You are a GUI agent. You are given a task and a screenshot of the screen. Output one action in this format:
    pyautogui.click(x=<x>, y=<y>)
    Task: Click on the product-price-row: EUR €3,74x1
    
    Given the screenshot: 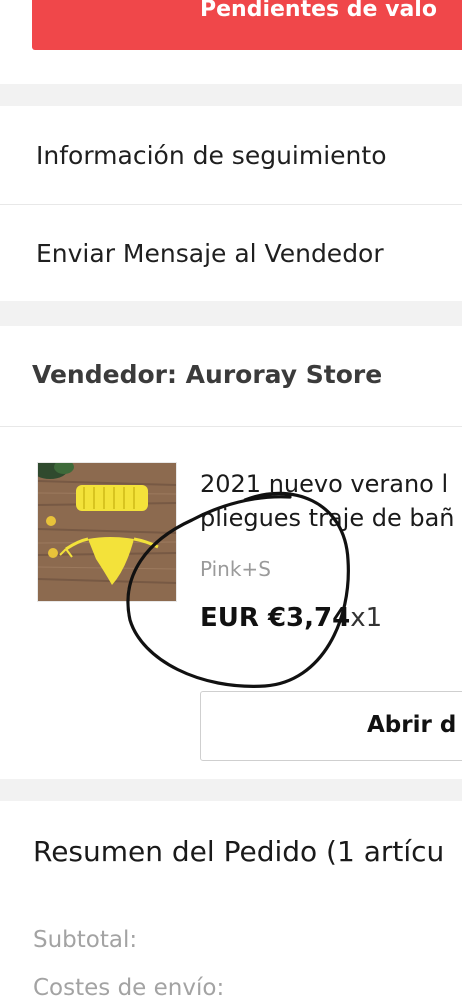 What is the action you would take?
    pyautogui.click(x=291, y=618)
    